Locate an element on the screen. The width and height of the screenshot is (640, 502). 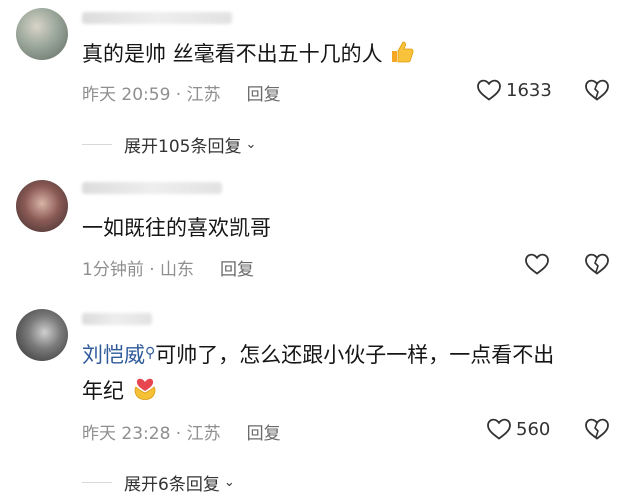
comment-text-content: 一如既往的喜欢凯哥 is located at coordinates (176, 228).